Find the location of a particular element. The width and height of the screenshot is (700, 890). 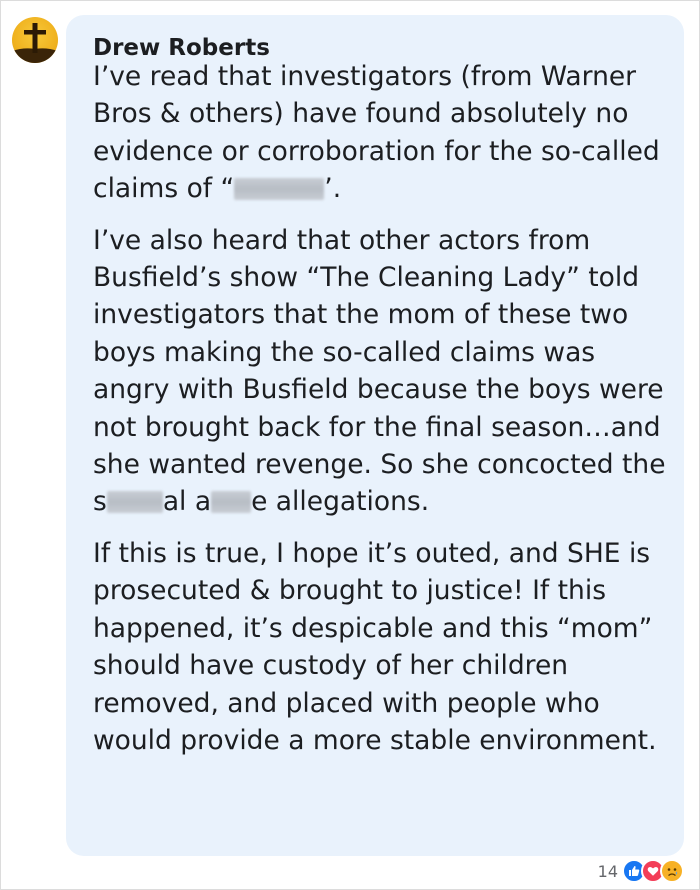

avatar is located at coordinates (35, 40).